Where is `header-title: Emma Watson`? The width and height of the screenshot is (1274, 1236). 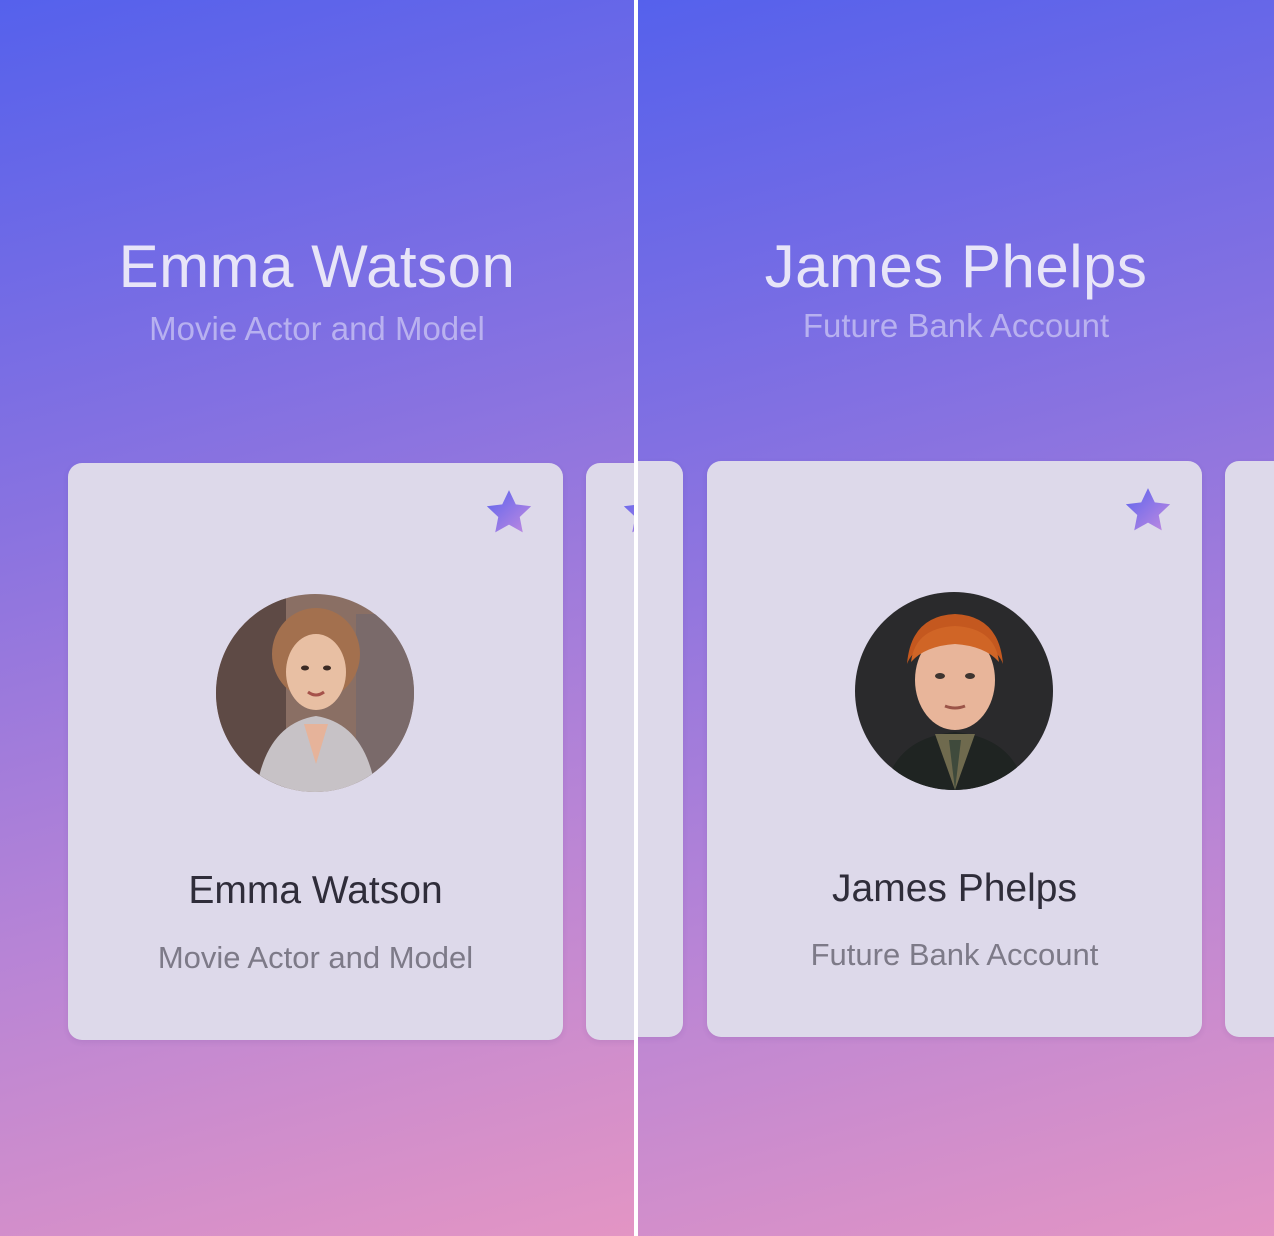
header-title: Emma Watson is located at coordinates (317, 266).